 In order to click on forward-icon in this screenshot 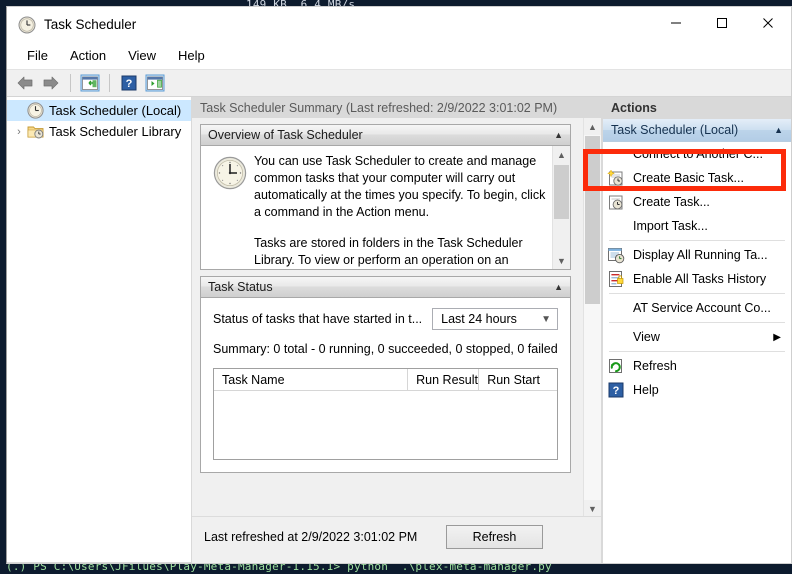, I will do `click(51, 83)`.